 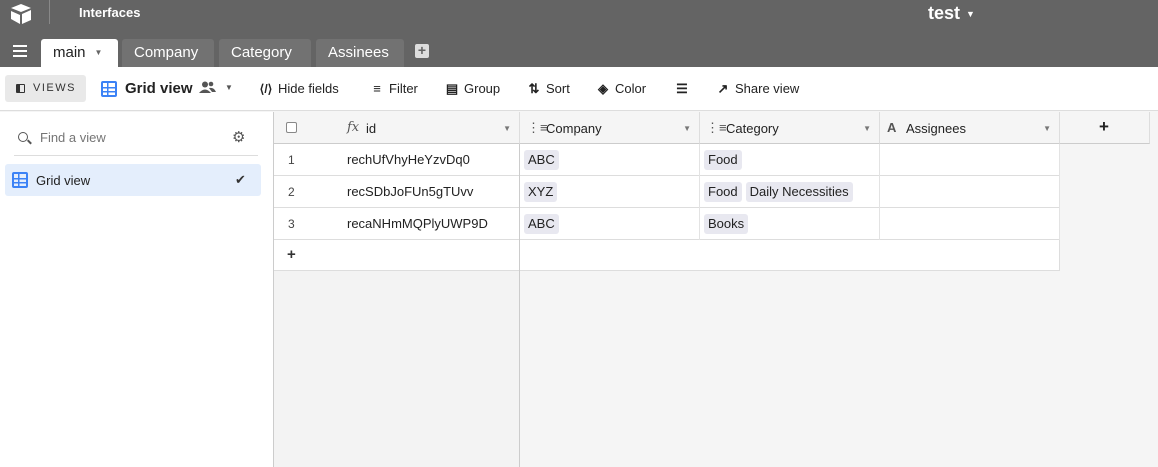 I want to click on check-icon: ✔, so click(x=240, y=179).